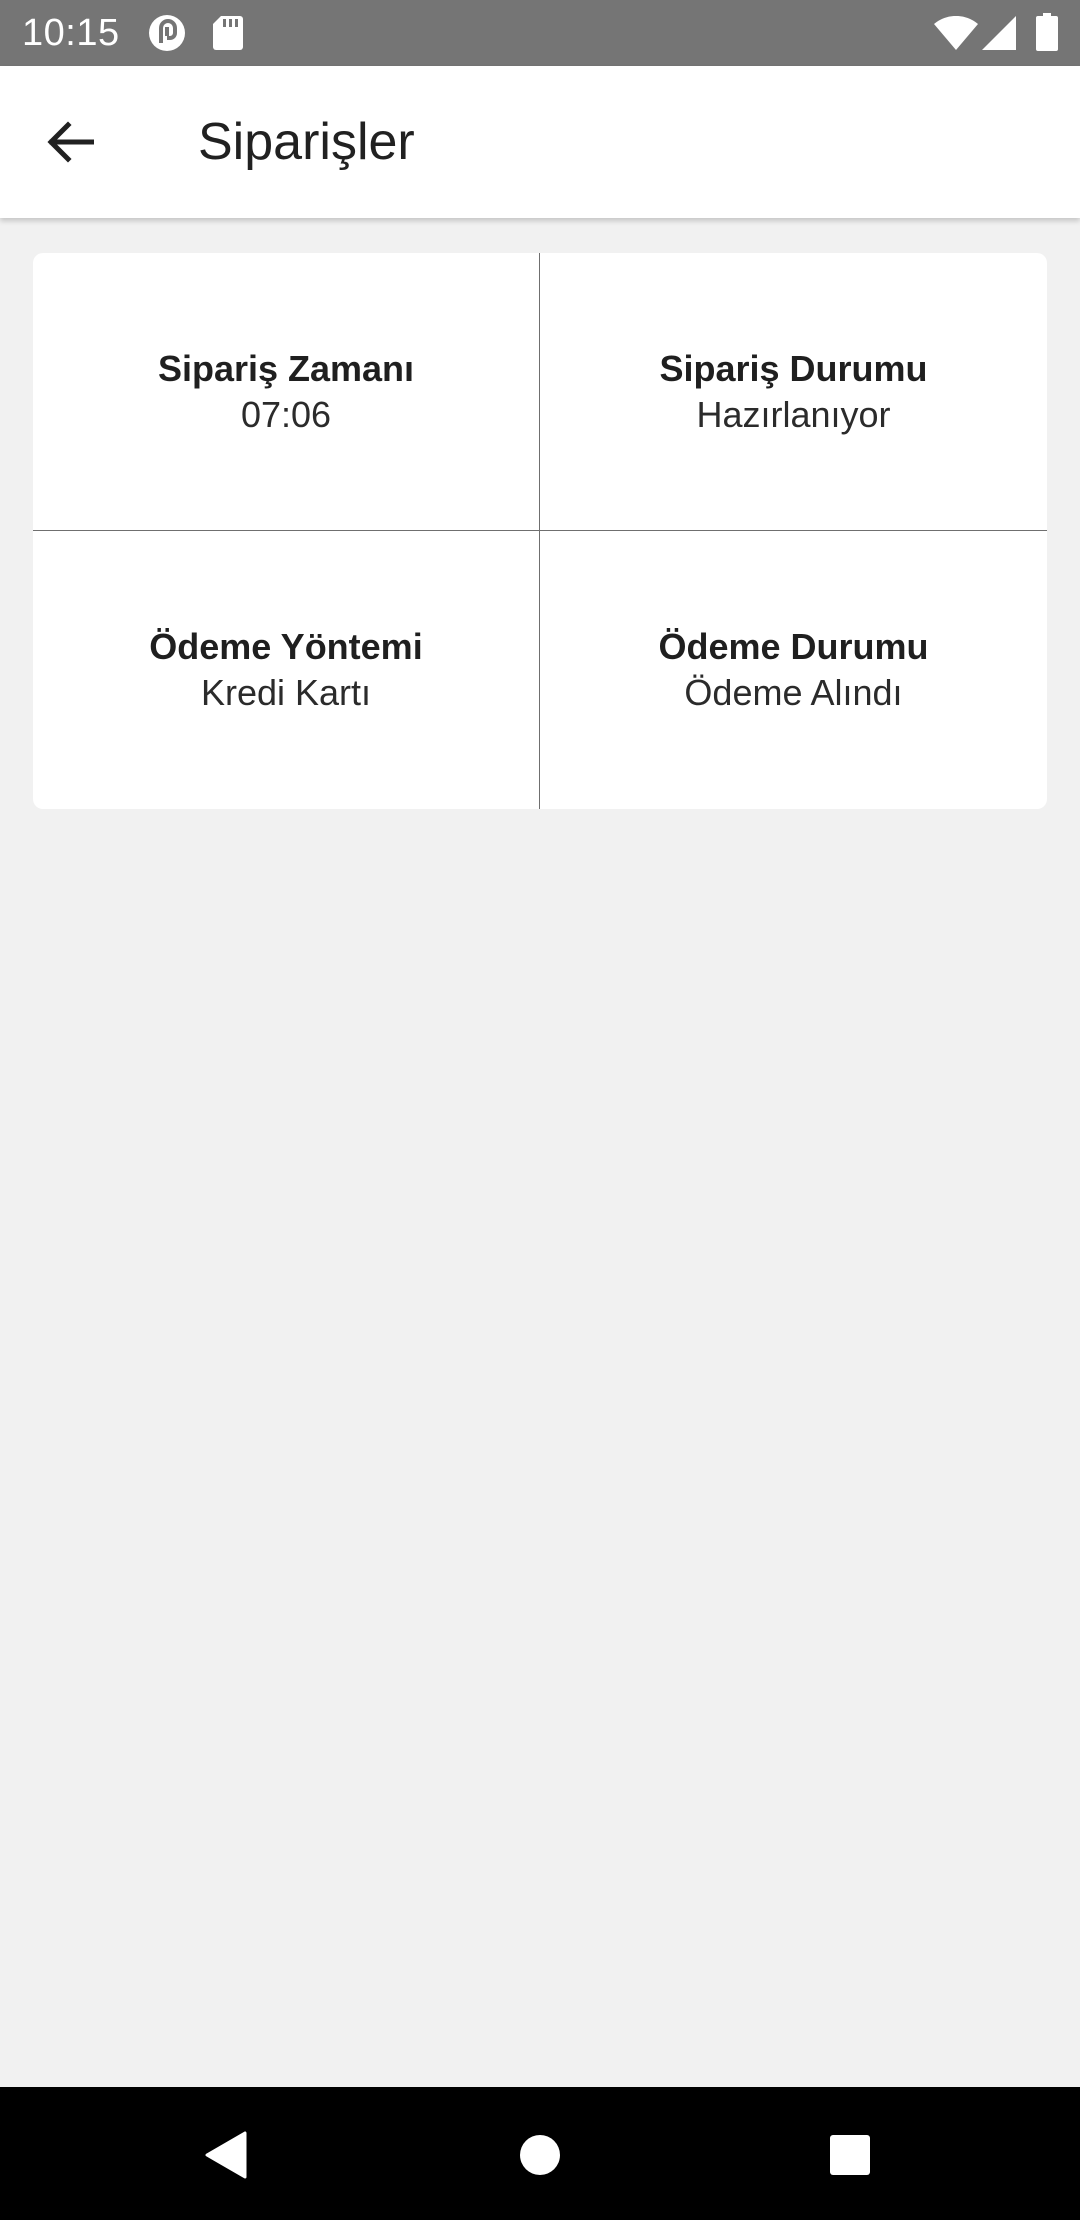 This screenshot has height=2220, width=1080. I want to click on wifi-icon, so click(956, 35).